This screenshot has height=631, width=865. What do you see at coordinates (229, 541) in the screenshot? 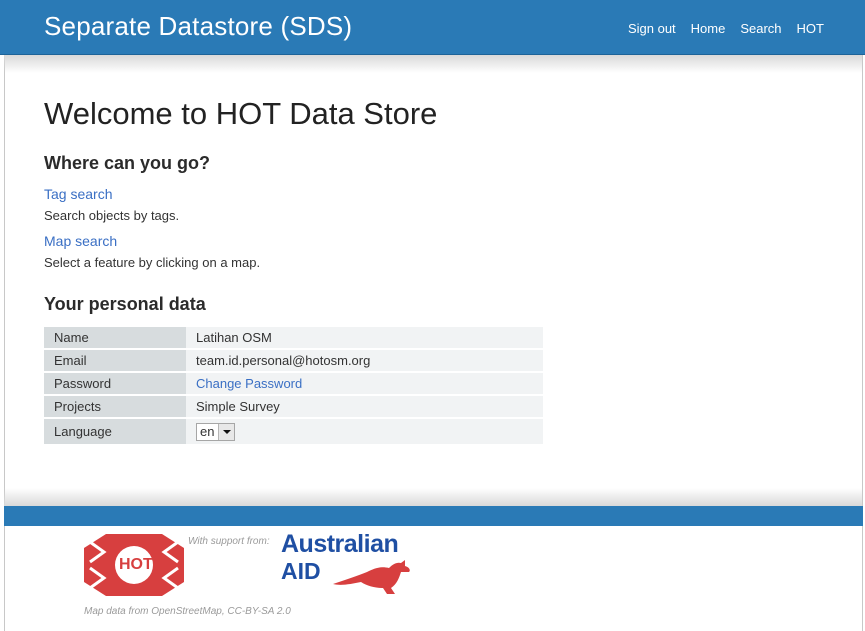
I see `support-text: With support from:` at bounding box center [229, 541].